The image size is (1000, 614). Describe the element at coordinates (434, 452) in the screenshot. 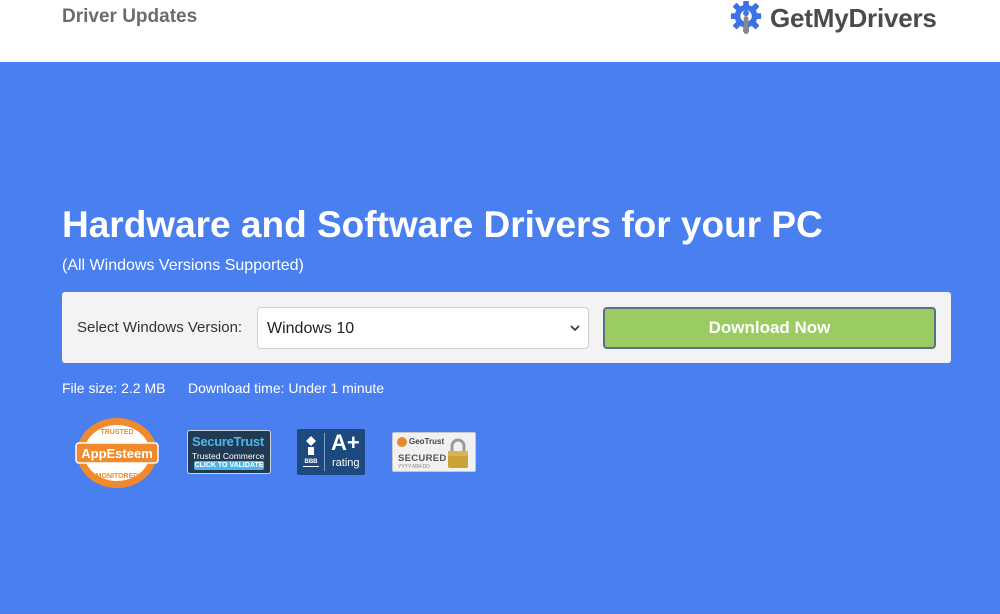

I see `geotrust-badge: GeoTrust SECURED YYYY-MM-DD` at that location.